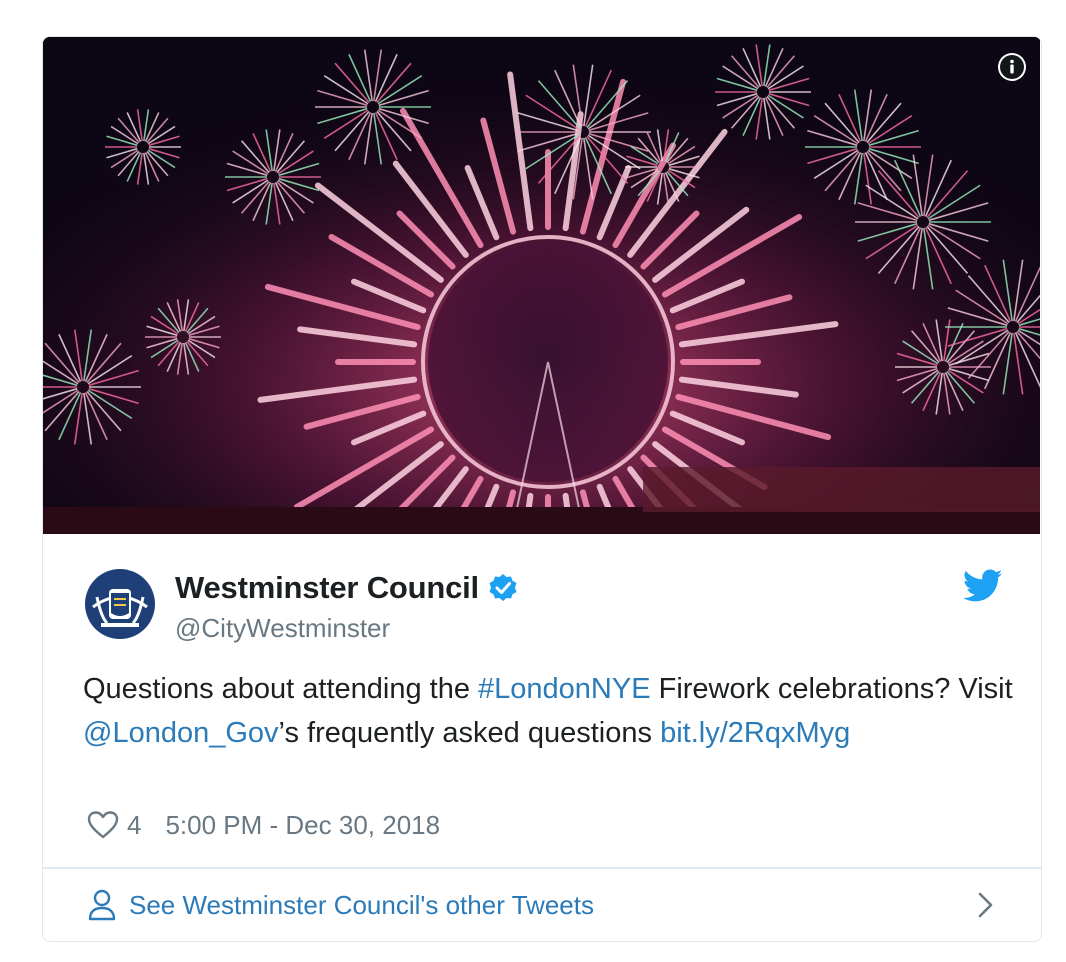  I want to click on tweet-text-part: ’s frequently asked questions, so click(469, 733).